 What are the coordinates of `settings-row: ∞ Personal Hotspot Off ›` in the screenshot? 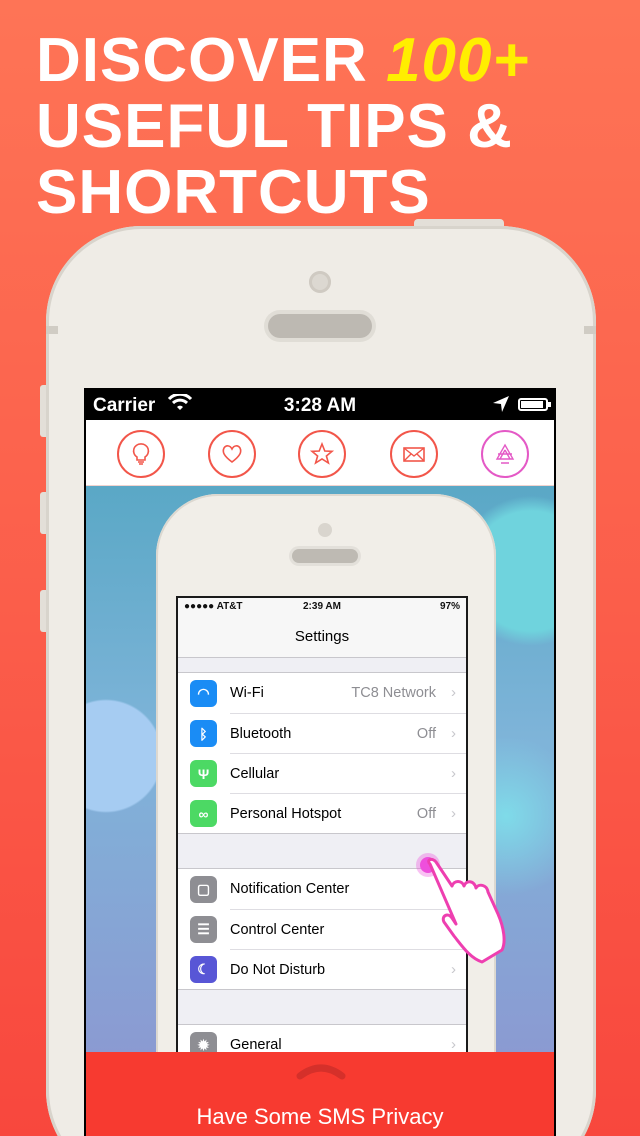 It's located at (322, 813).